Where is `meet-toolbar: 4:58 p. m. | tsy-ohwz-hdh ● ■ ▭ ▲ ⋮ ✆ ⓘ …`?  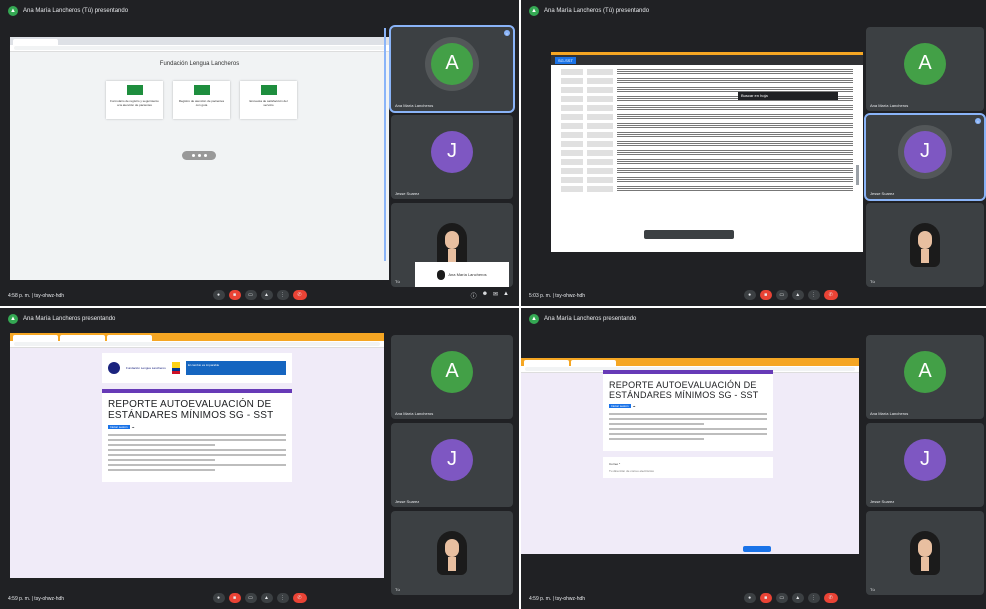 meet-toolbar: 4:58 p. m. | tsy-ohwz-hdh ● ■ ▭ ▲ ⋮ ✆ ⓘ … is located at coordinates (259, 296).